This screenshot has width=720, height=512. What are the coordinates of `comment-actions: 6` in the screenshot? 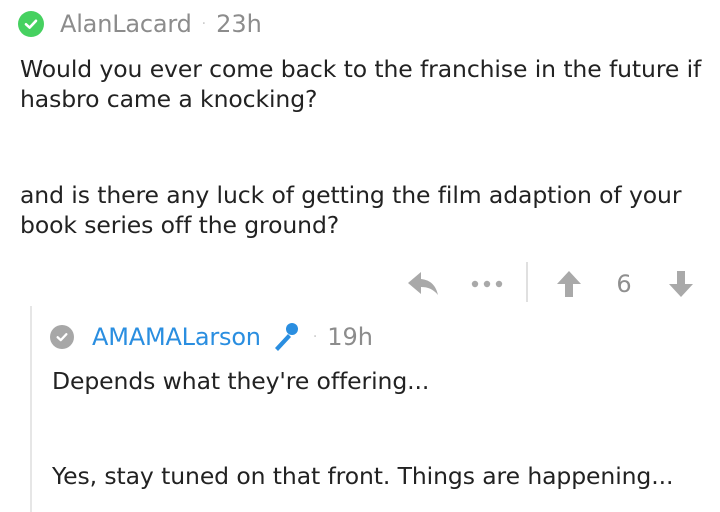 It's located at (555, 284).